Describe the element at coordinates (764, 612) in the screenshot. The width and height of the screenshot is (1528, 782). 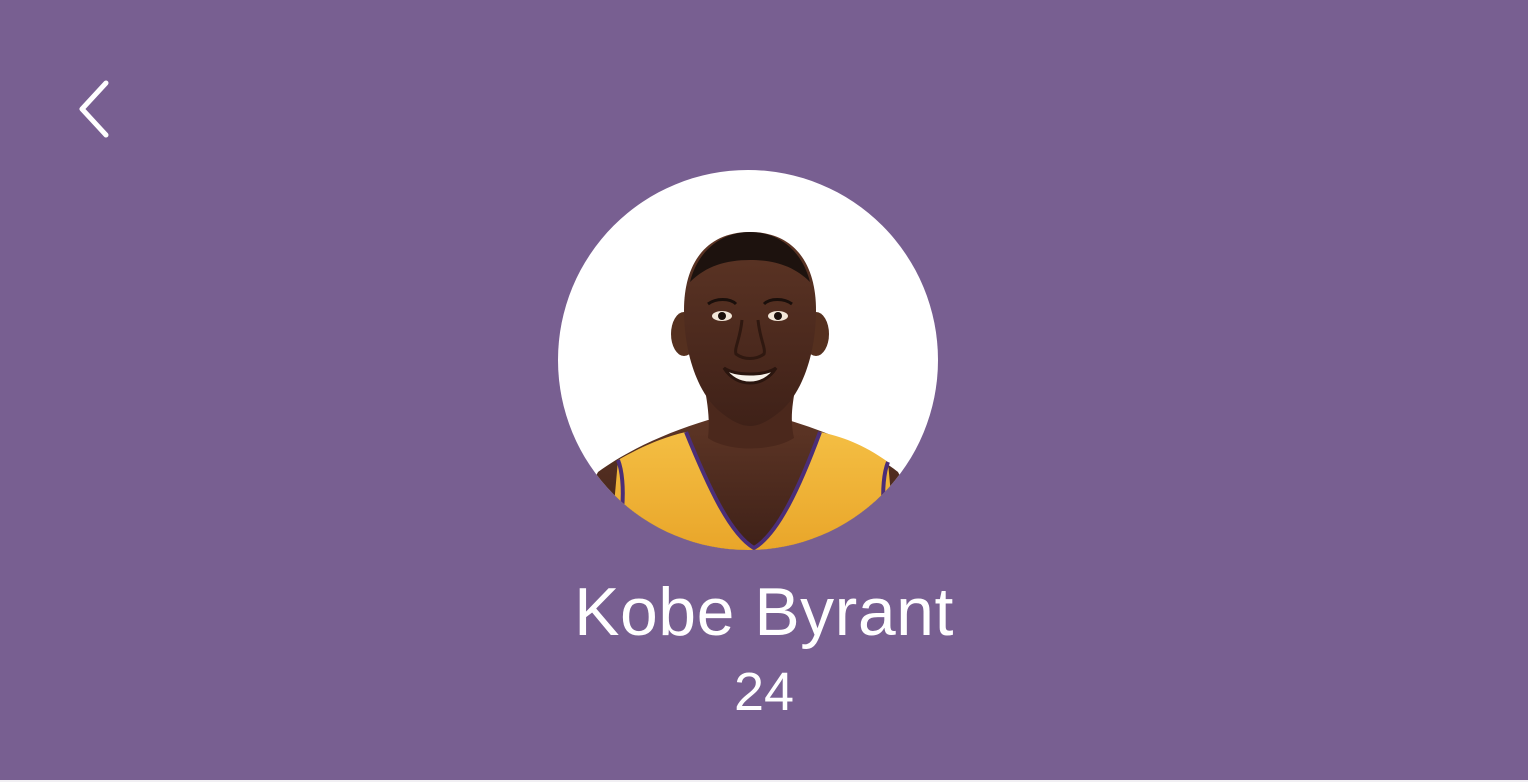
I see `player-name: Kobe Byrant` at that location.